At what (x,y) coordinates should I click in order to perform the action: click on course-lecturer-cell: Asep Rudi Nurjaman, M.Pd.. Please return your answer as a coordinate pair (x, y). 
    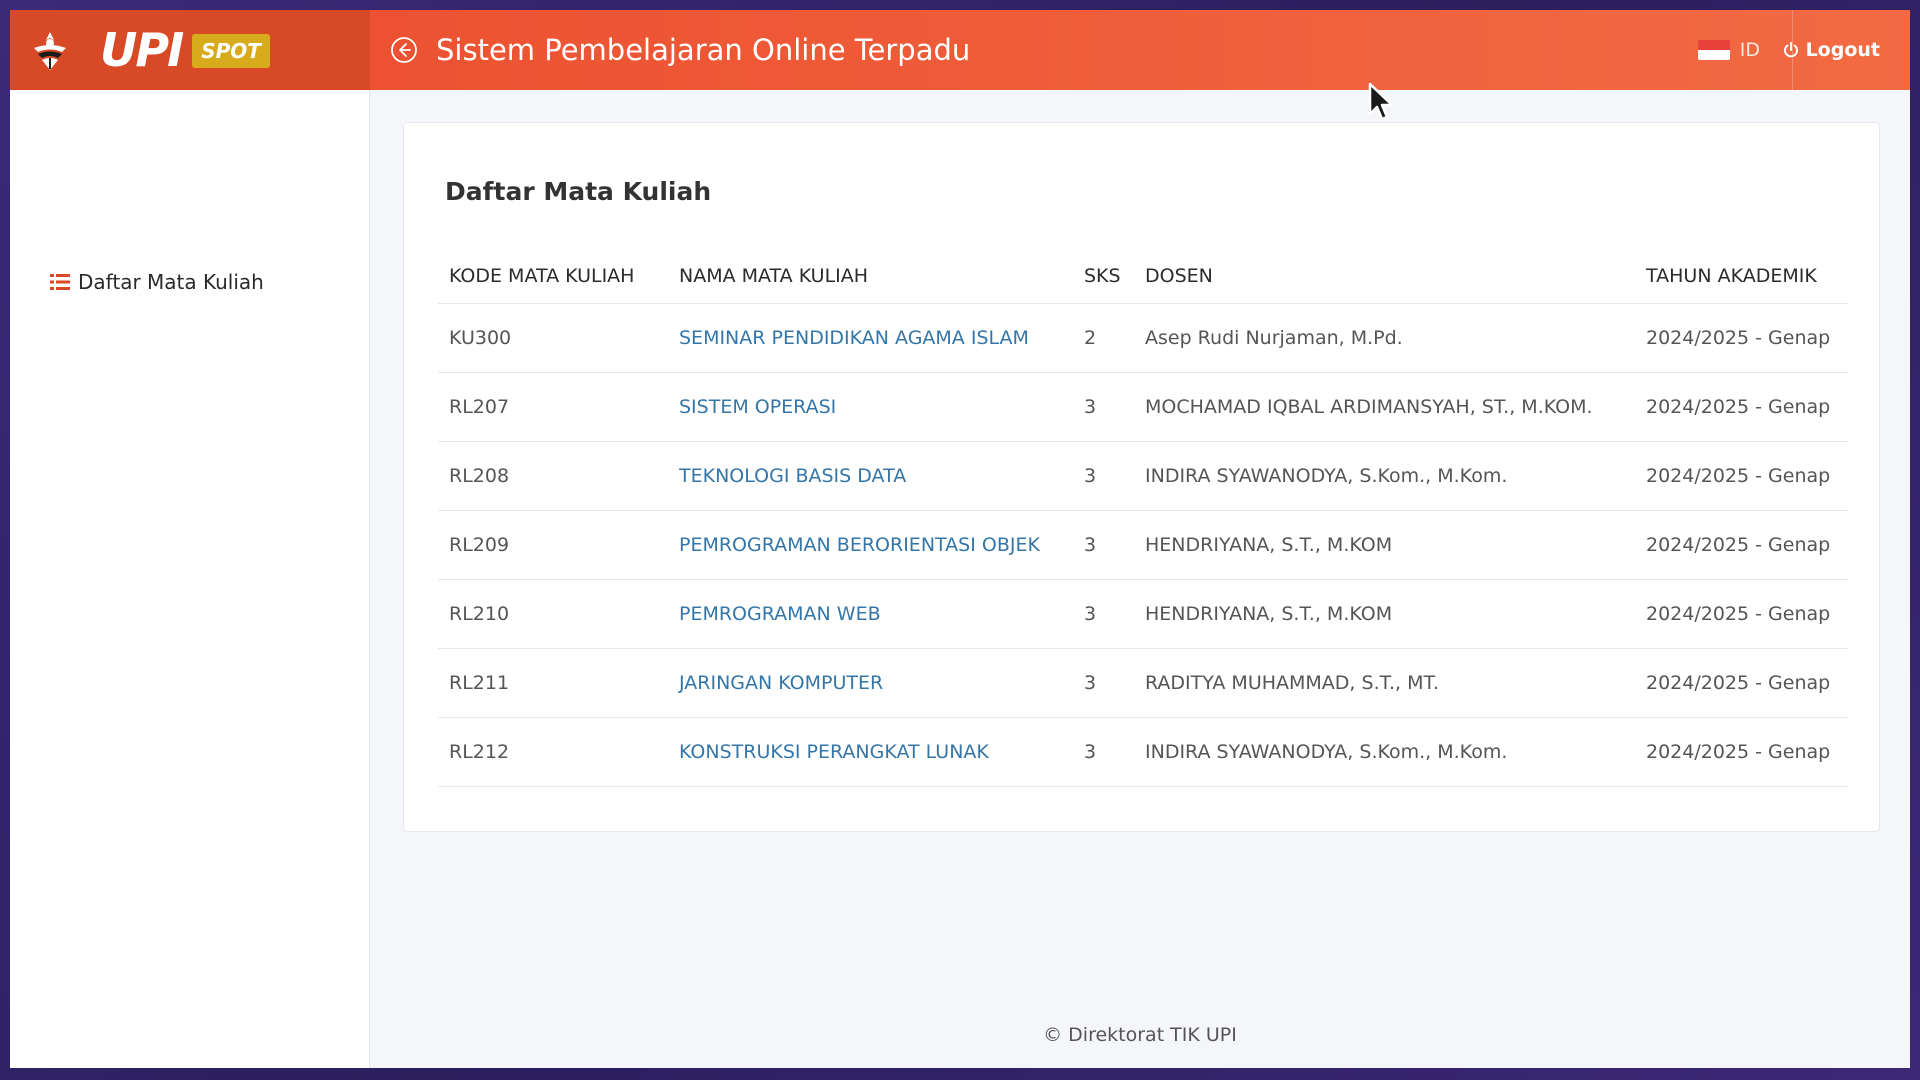
    Looking at the image, I should click on (1384, 338).